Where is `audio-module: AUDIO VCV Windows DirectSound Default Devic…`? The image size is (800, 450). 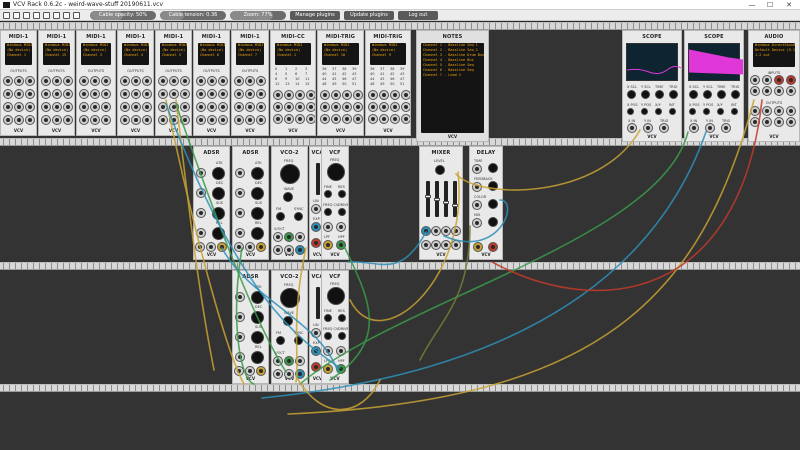
audio-module: AUDIO VCV Windows DirectSound Default Devic… is located at coordinates (774, 86).